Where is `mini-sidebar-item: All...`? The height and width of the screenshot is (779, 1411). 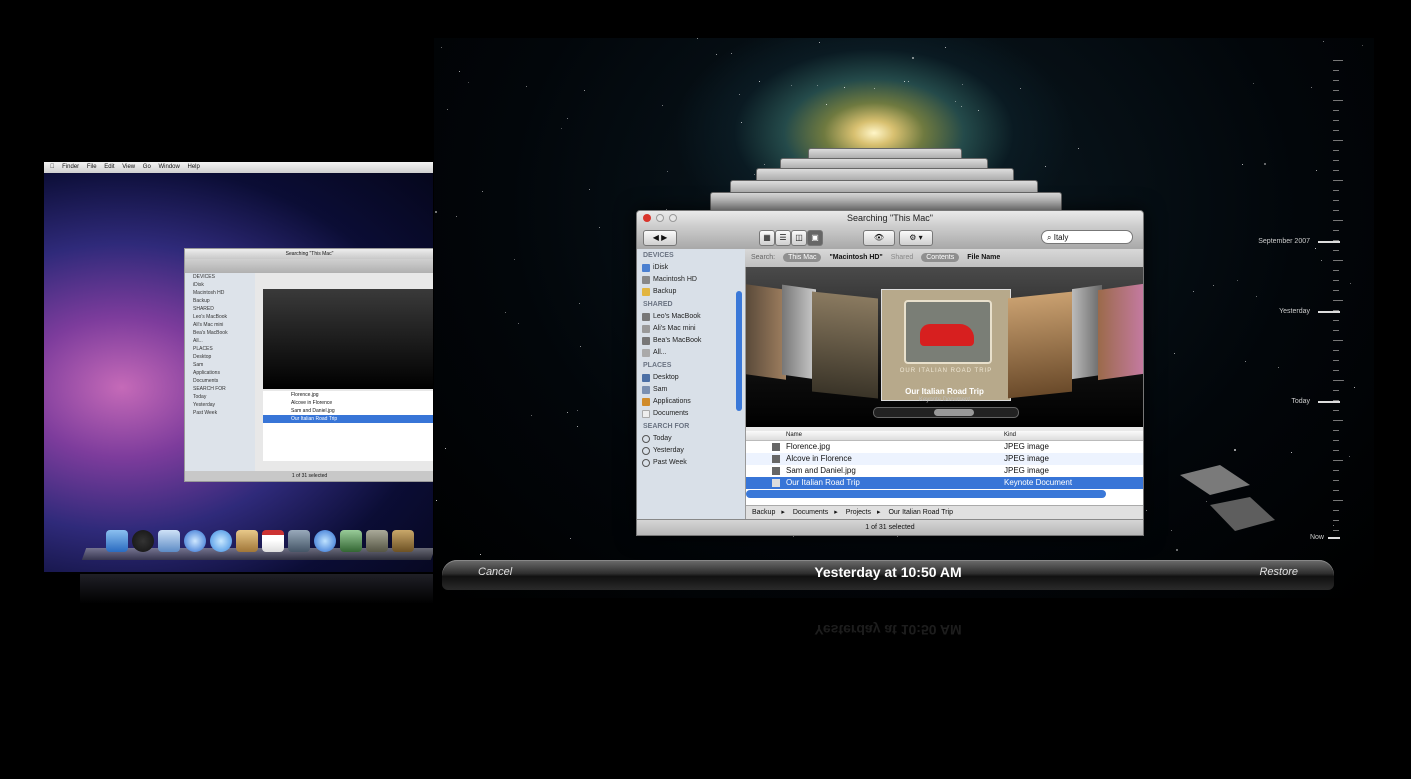
mini-sidebar-item: All... is located at coordinates (220, 341).